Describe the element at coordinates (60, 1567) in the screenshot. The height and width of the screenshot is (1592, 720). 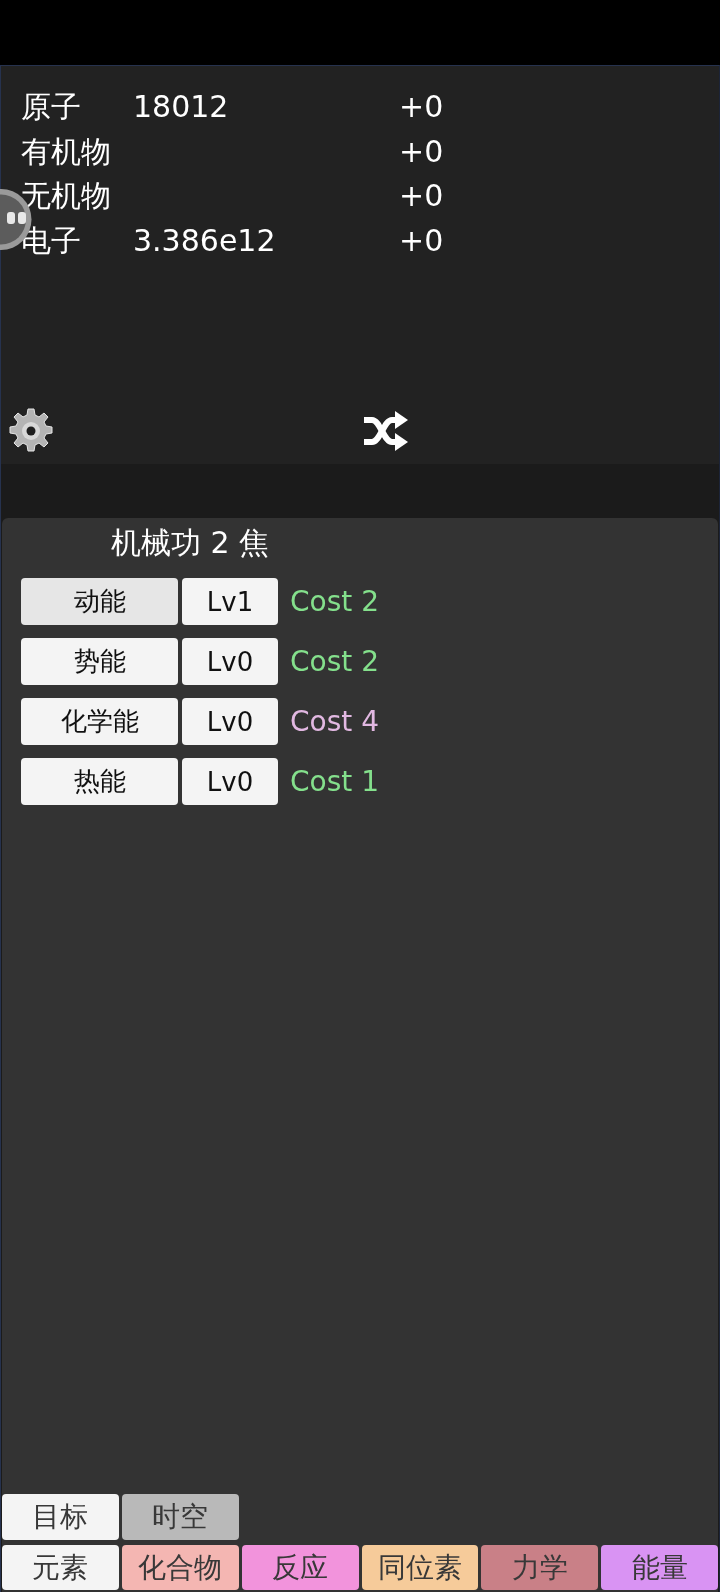
I see `nav-tab: 元素` at that location.